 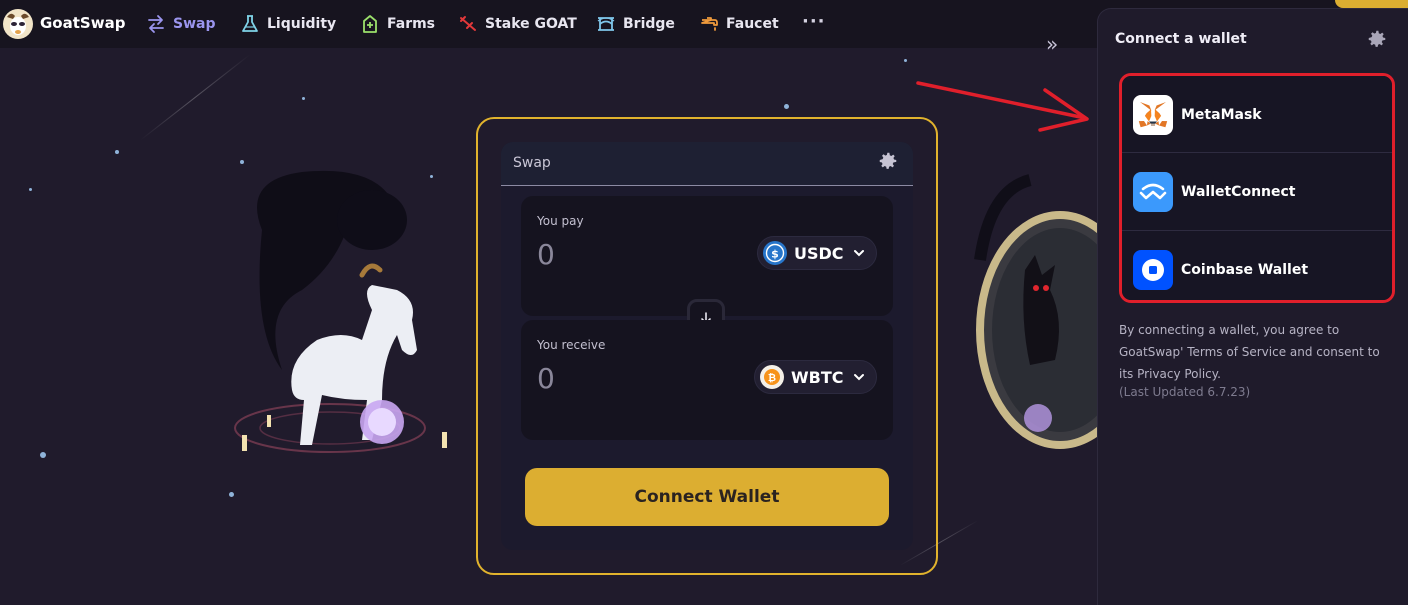 I want to click on nav-farms: Farms, so click(x=397, y=24).